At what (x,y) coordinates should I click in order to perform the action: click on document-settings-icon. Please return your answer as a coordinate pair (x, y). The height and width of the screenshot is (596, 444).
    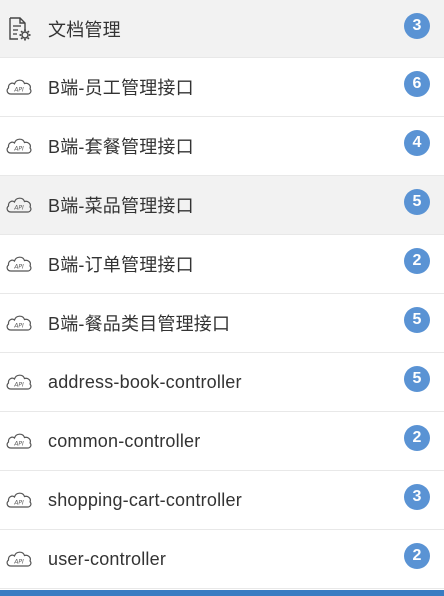
    Looking at the image, I should click on (19, 29).